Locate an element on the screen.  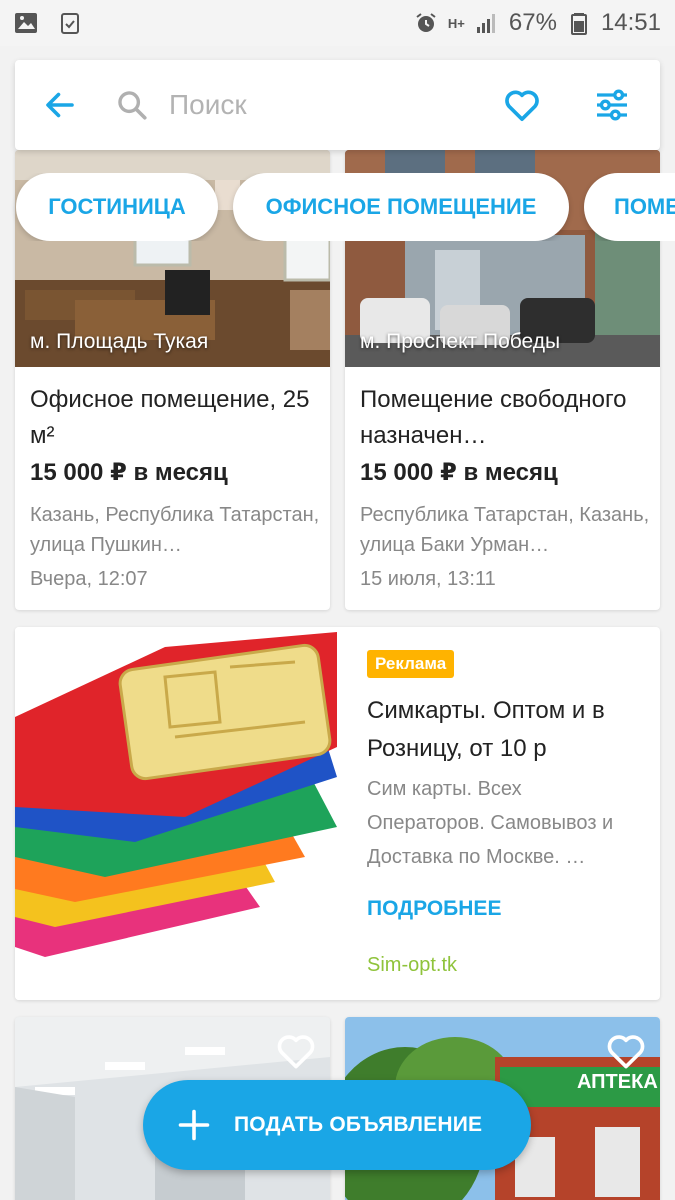
clipboard-check-icon is located at coordinates (70, 23).